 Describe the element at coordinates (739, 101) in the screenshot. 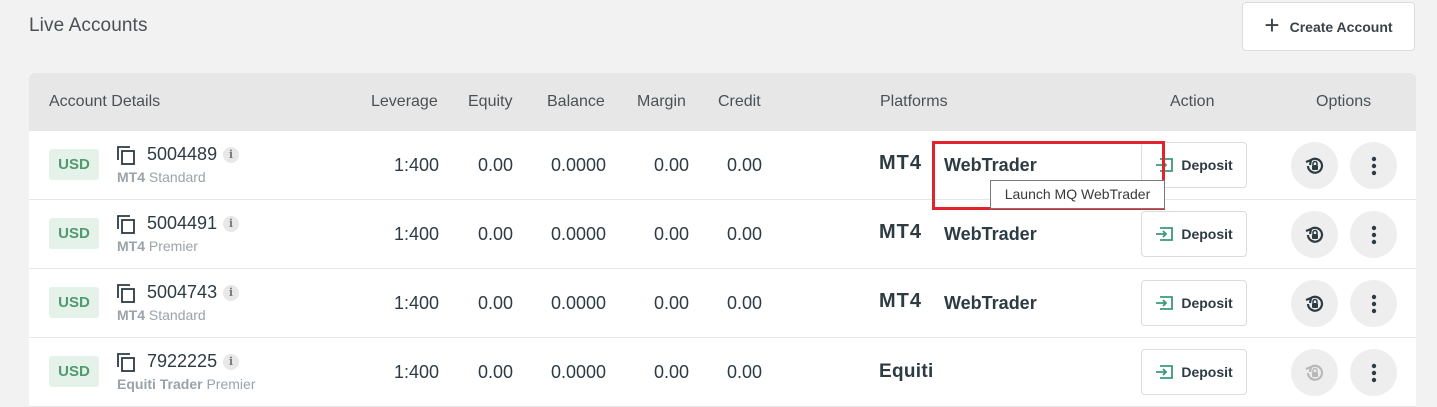

I see `column-header-credit: Credit` at that location.